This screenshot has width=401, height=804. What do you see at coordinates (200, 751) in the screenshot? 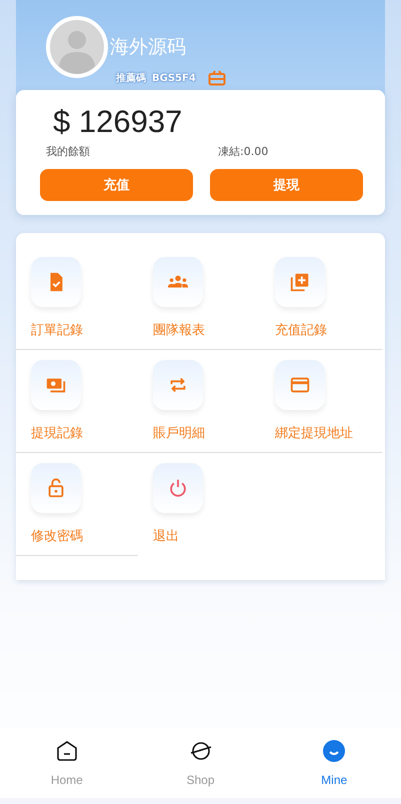
I see `planet-icon` at bounding box center [200, 751].